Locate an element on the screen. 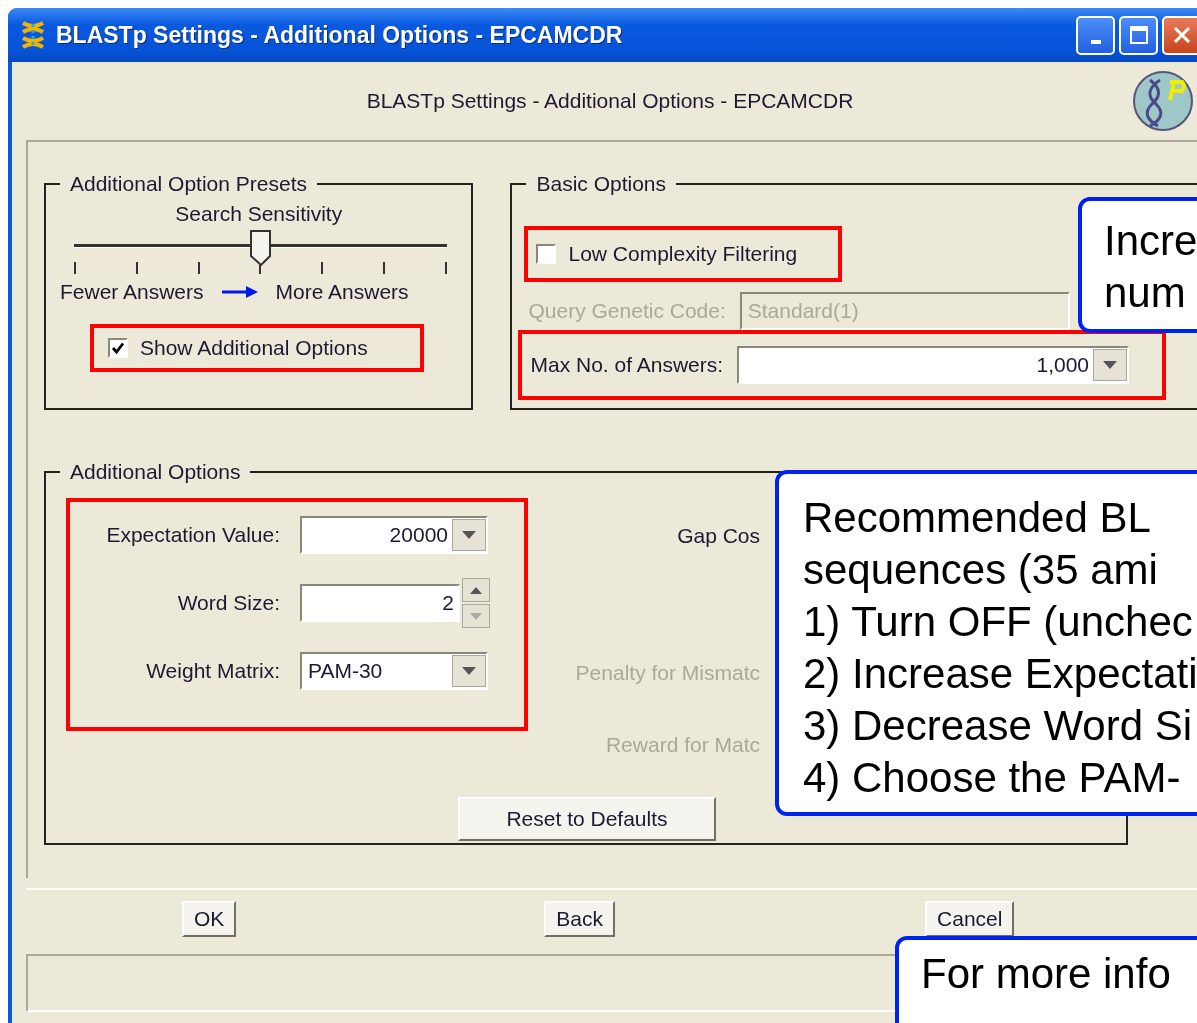 Image resolution: width=1197 pixels, height=1023 pixels. up-arrow-icon is located at coordinates (476, 590).